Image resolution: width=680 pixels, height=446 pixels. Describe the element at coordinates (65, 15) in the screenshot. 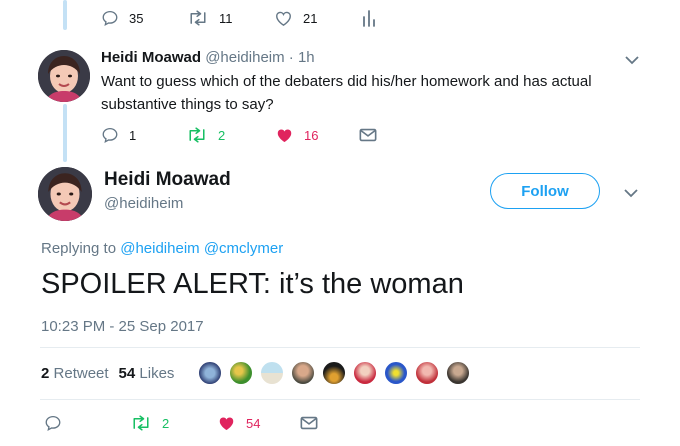

I see `thread-line-top` at that location.